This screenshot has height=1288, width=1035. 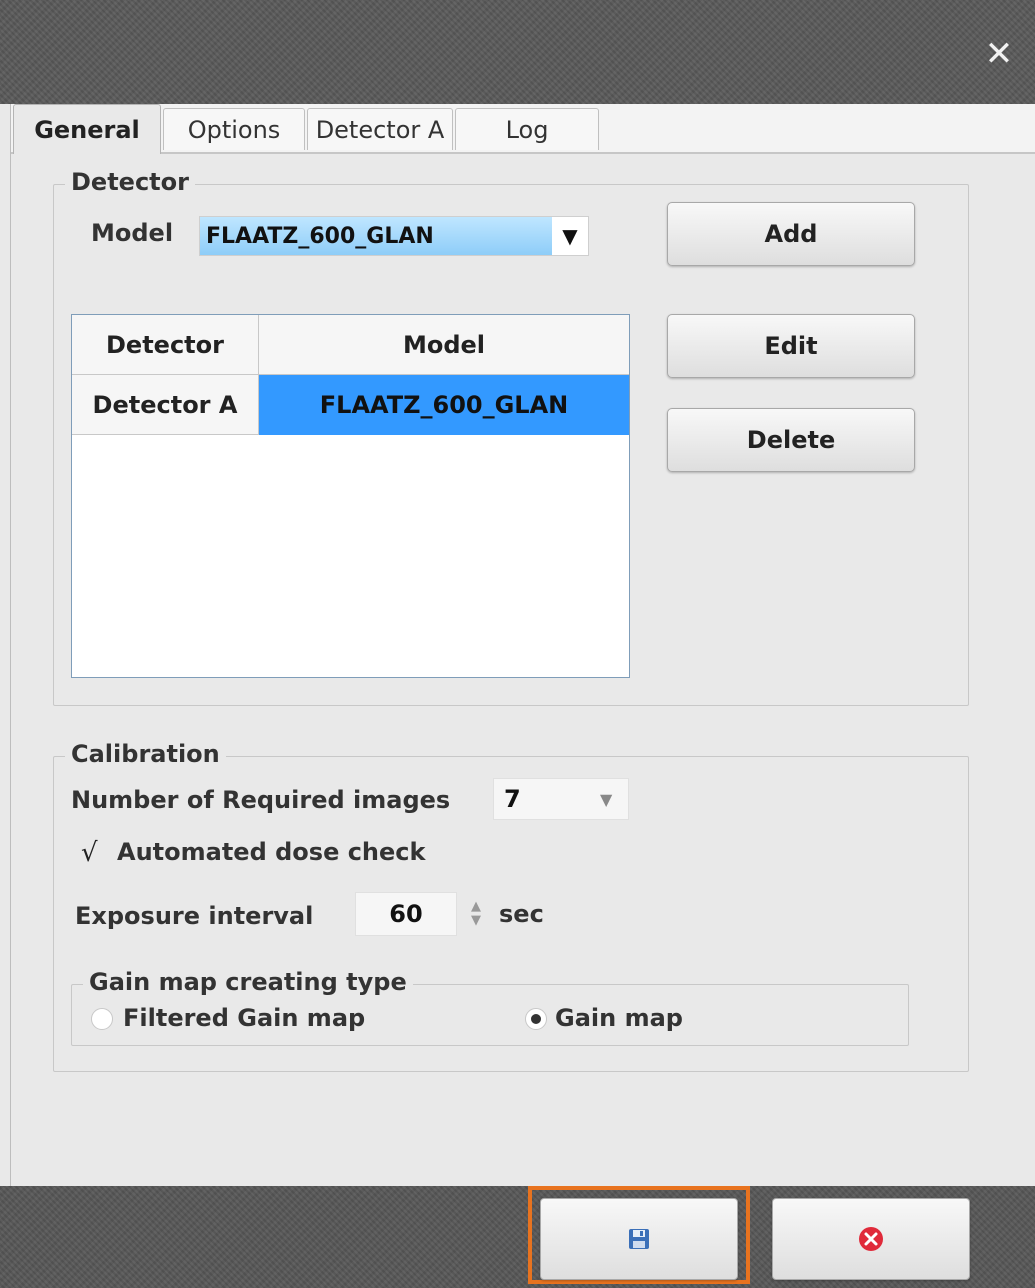 I want to click on required-images-value: 7, so click(x=512, y=799).